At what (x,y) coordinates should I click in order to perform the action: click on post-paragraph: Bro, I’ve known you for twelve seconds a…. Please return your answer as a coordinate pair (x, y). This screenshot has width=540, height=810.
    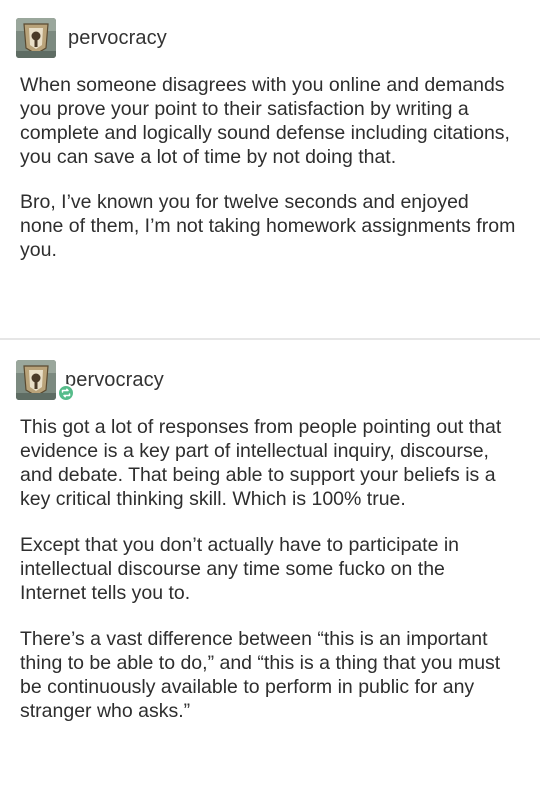
    Looking at the image, I should click on (268, 226).